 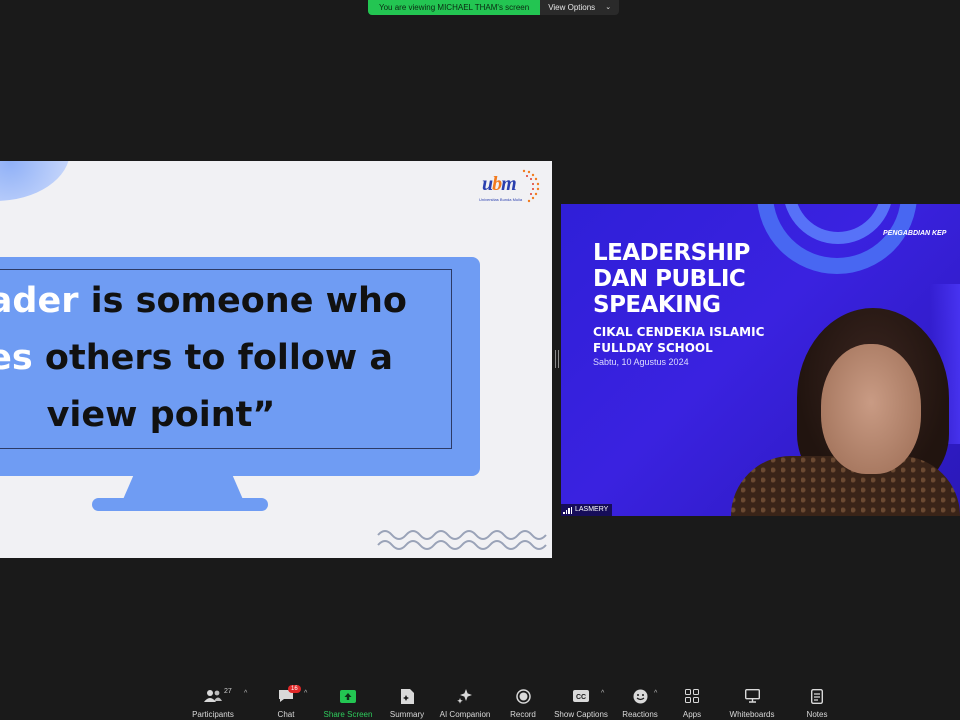 I want to click on emoji-icon, so click(x=640, y=696).